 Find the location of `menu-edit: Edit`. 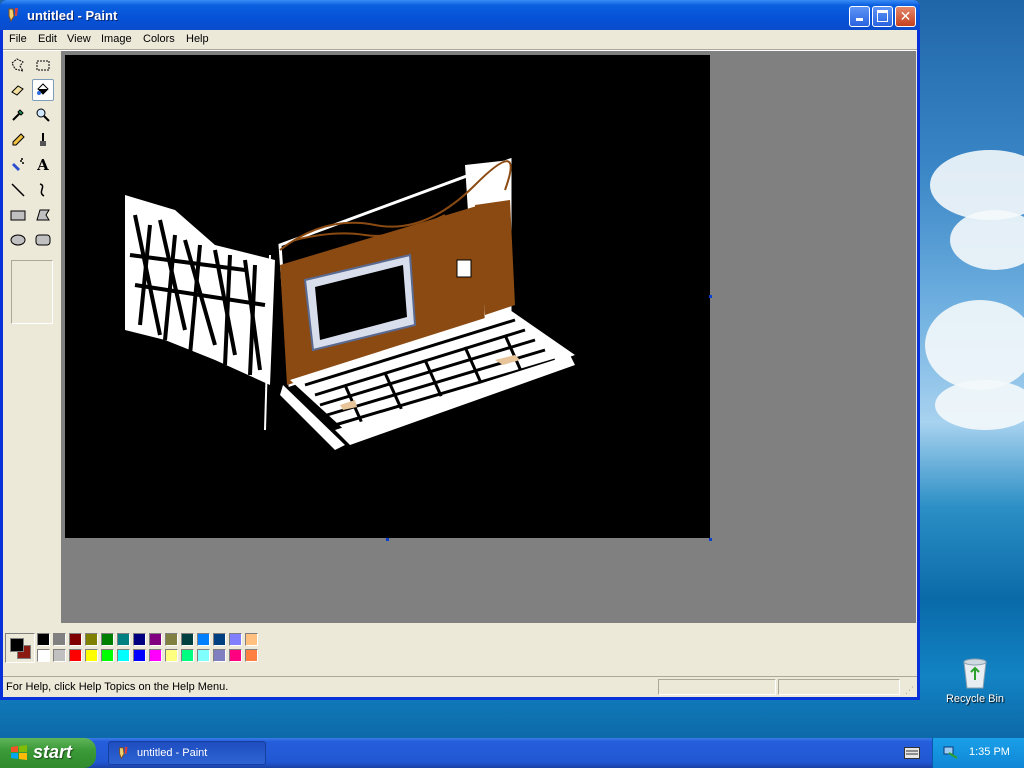

menu-edit: Edit is located at coordinates (47, 39).